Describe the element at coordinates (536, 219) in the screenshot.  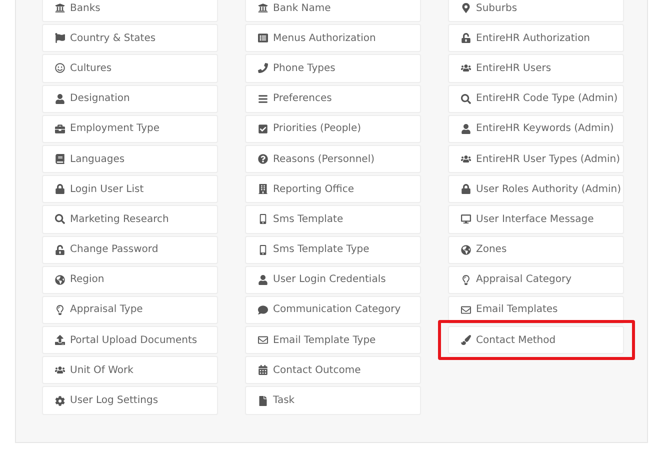
I see `settings-link: User Interface Message` at that location.